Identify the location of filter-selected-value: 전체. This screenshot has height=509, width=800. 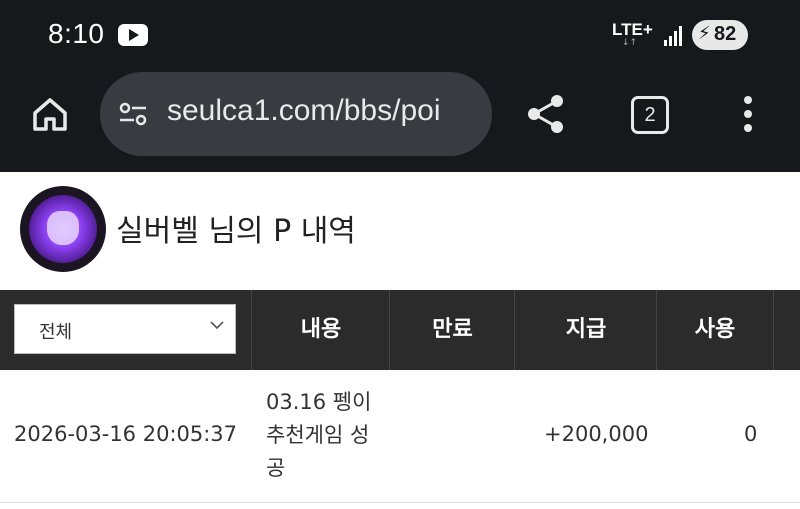
(56, 332).